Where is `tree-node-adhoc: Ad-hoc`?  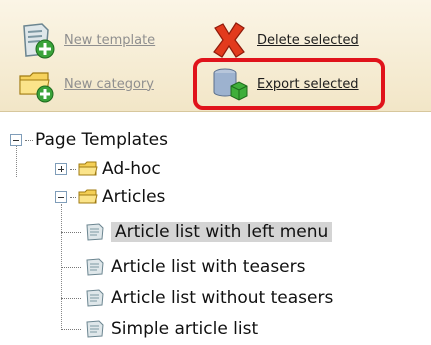 tree-node-adhoc: Ad-hoc is located at coordinates (108, 169).